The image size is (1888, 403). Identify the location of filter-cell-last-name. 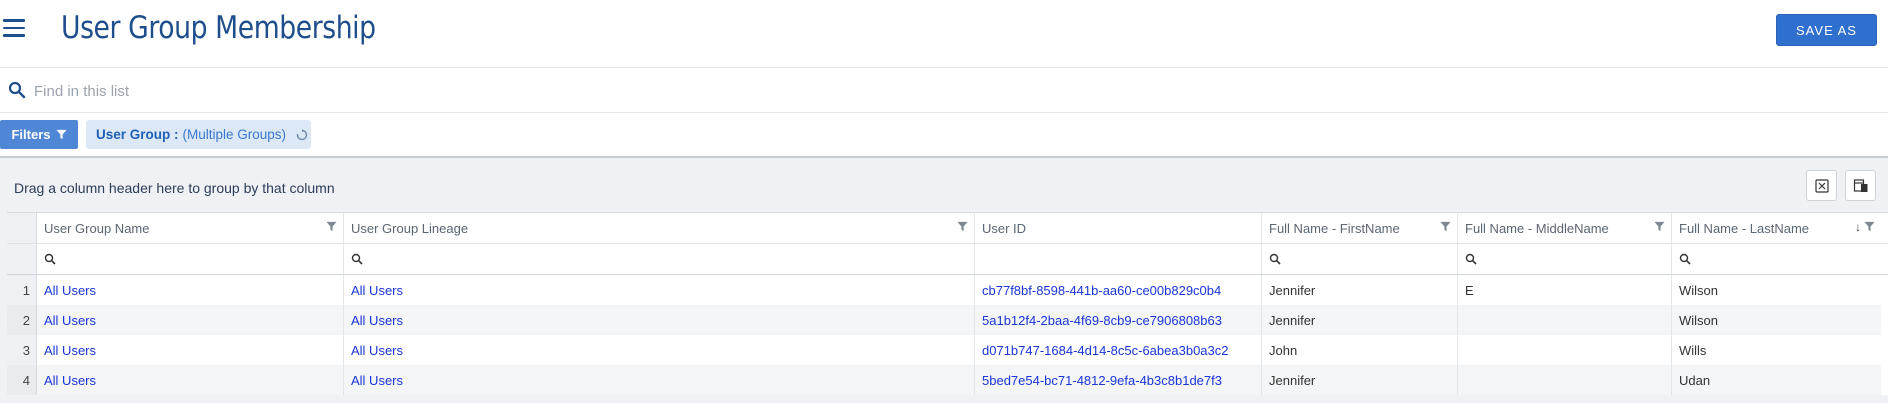
(1776, 259).